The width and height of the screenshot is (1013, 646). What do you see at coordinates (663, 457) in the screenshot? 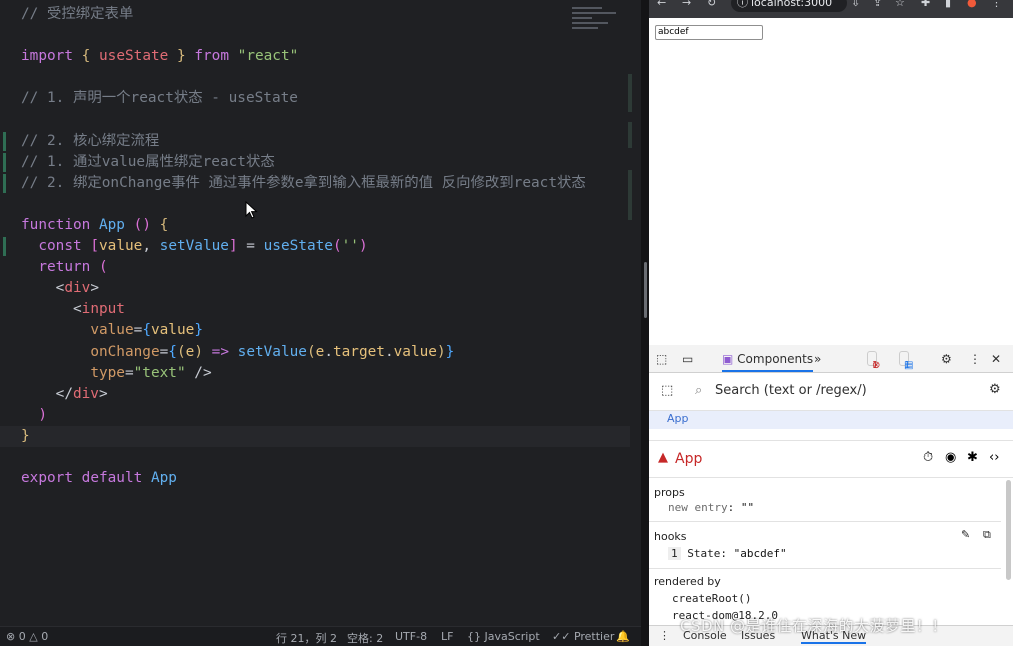
I see `warning-icon: ▲` at bounding box center [663, 457].